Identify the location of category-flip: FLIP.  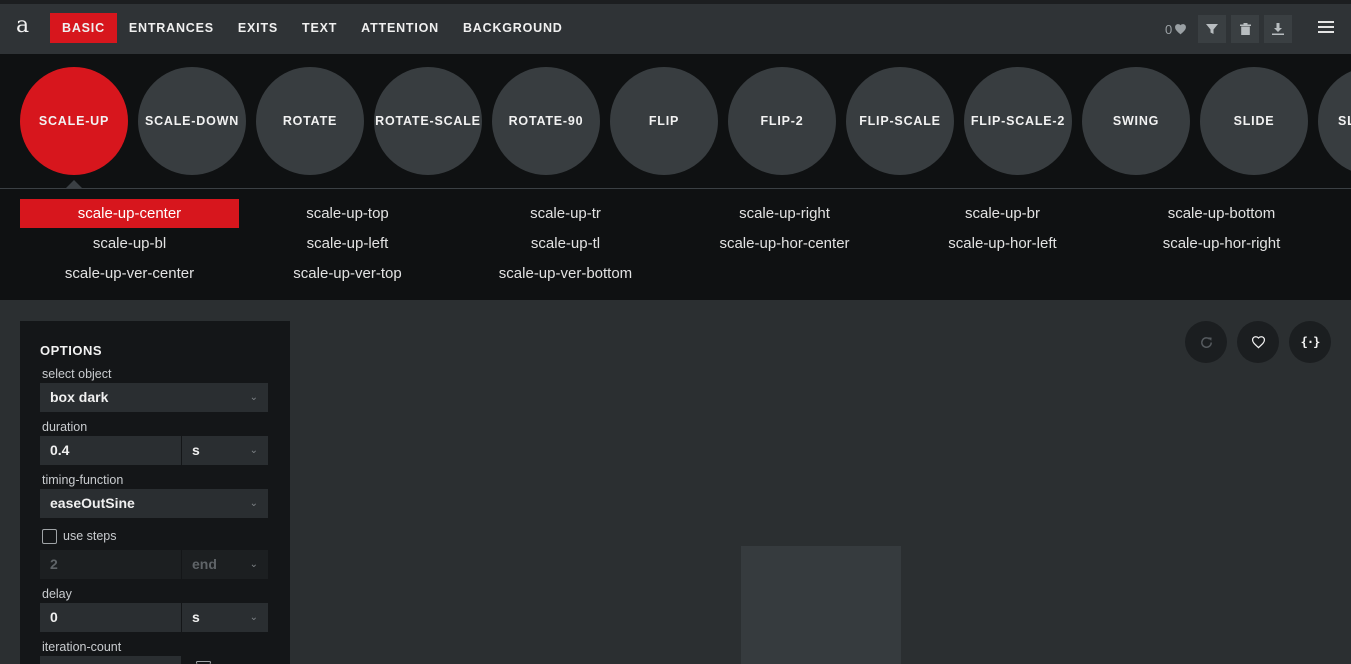
(664, 121).